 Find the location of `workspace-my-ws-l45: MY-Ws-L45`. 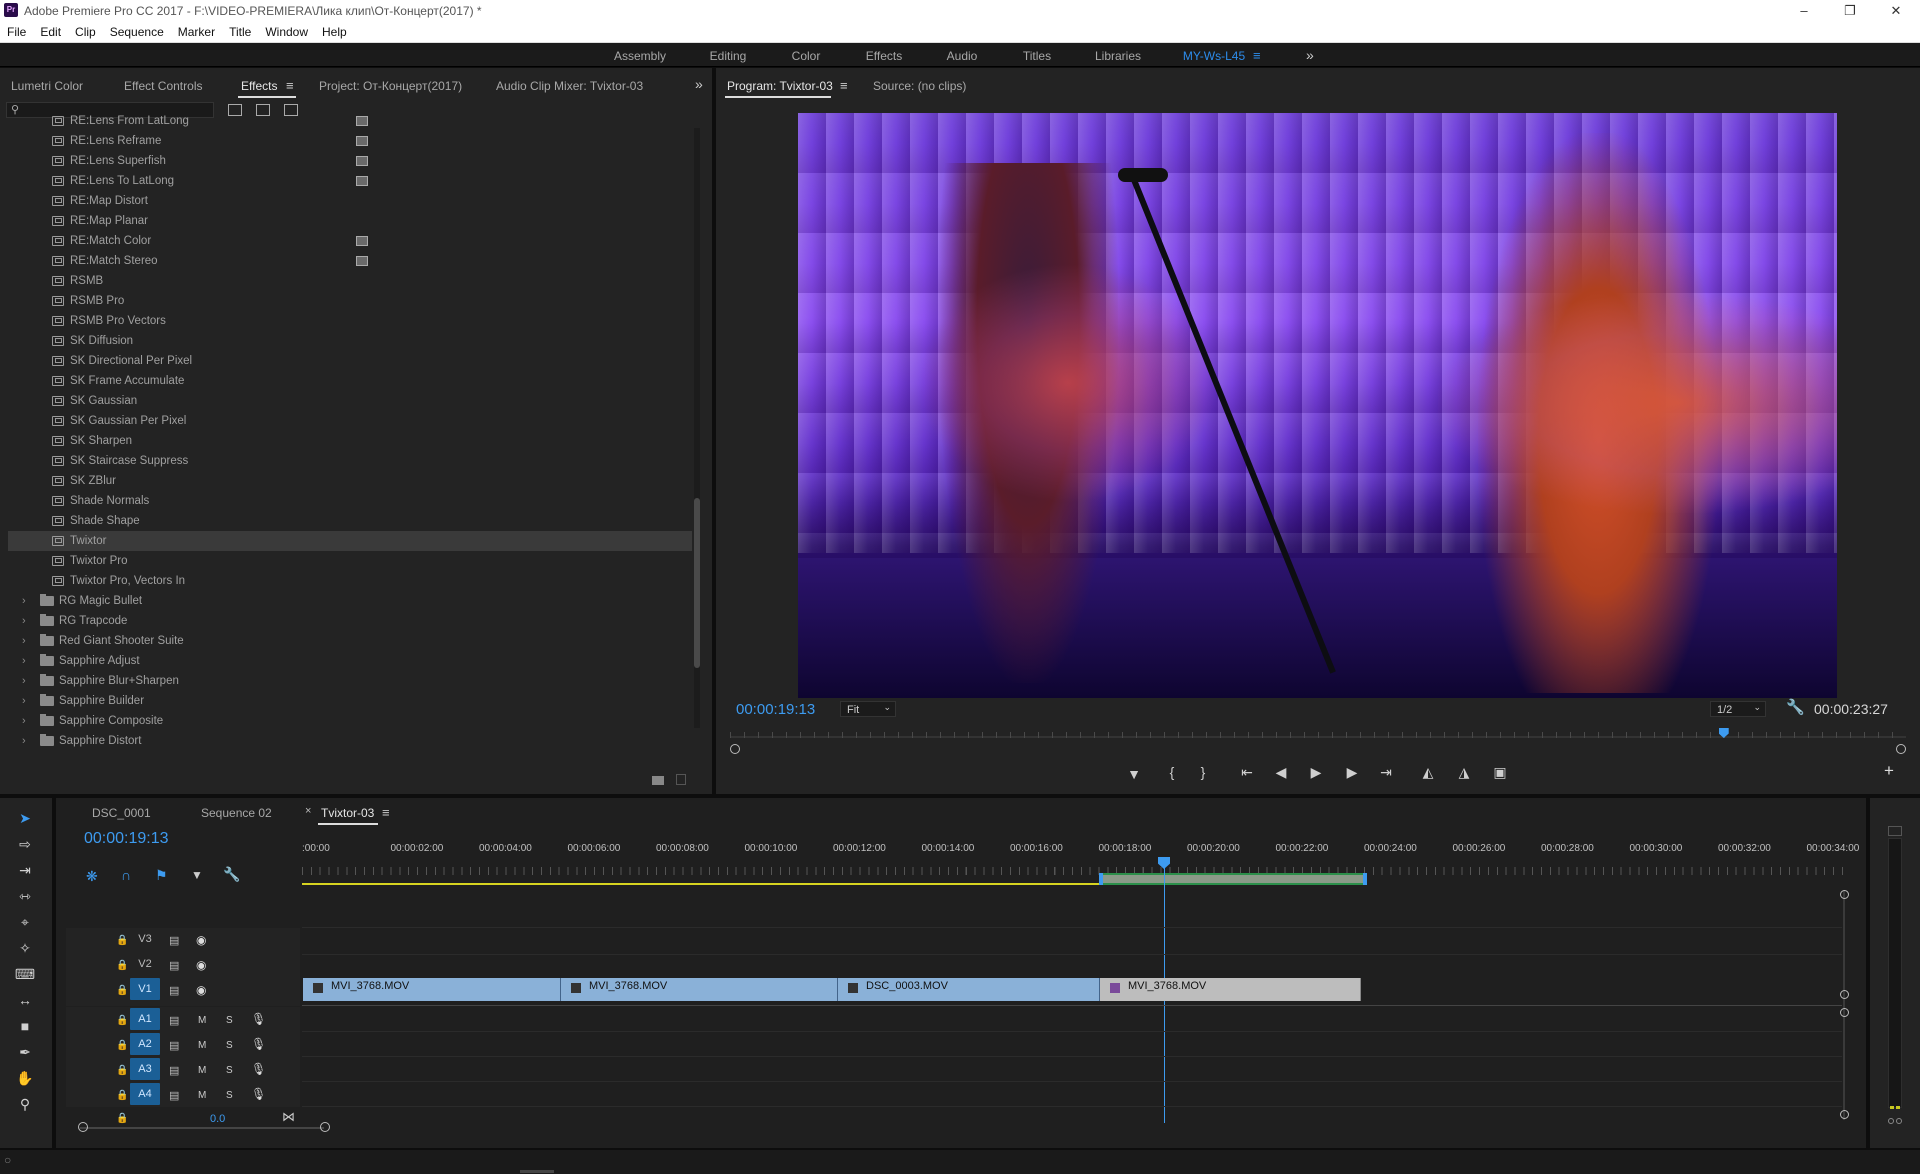

workspace-my-ws-l45: MY-Ws-L45 is located at coordinates (1214, 56).